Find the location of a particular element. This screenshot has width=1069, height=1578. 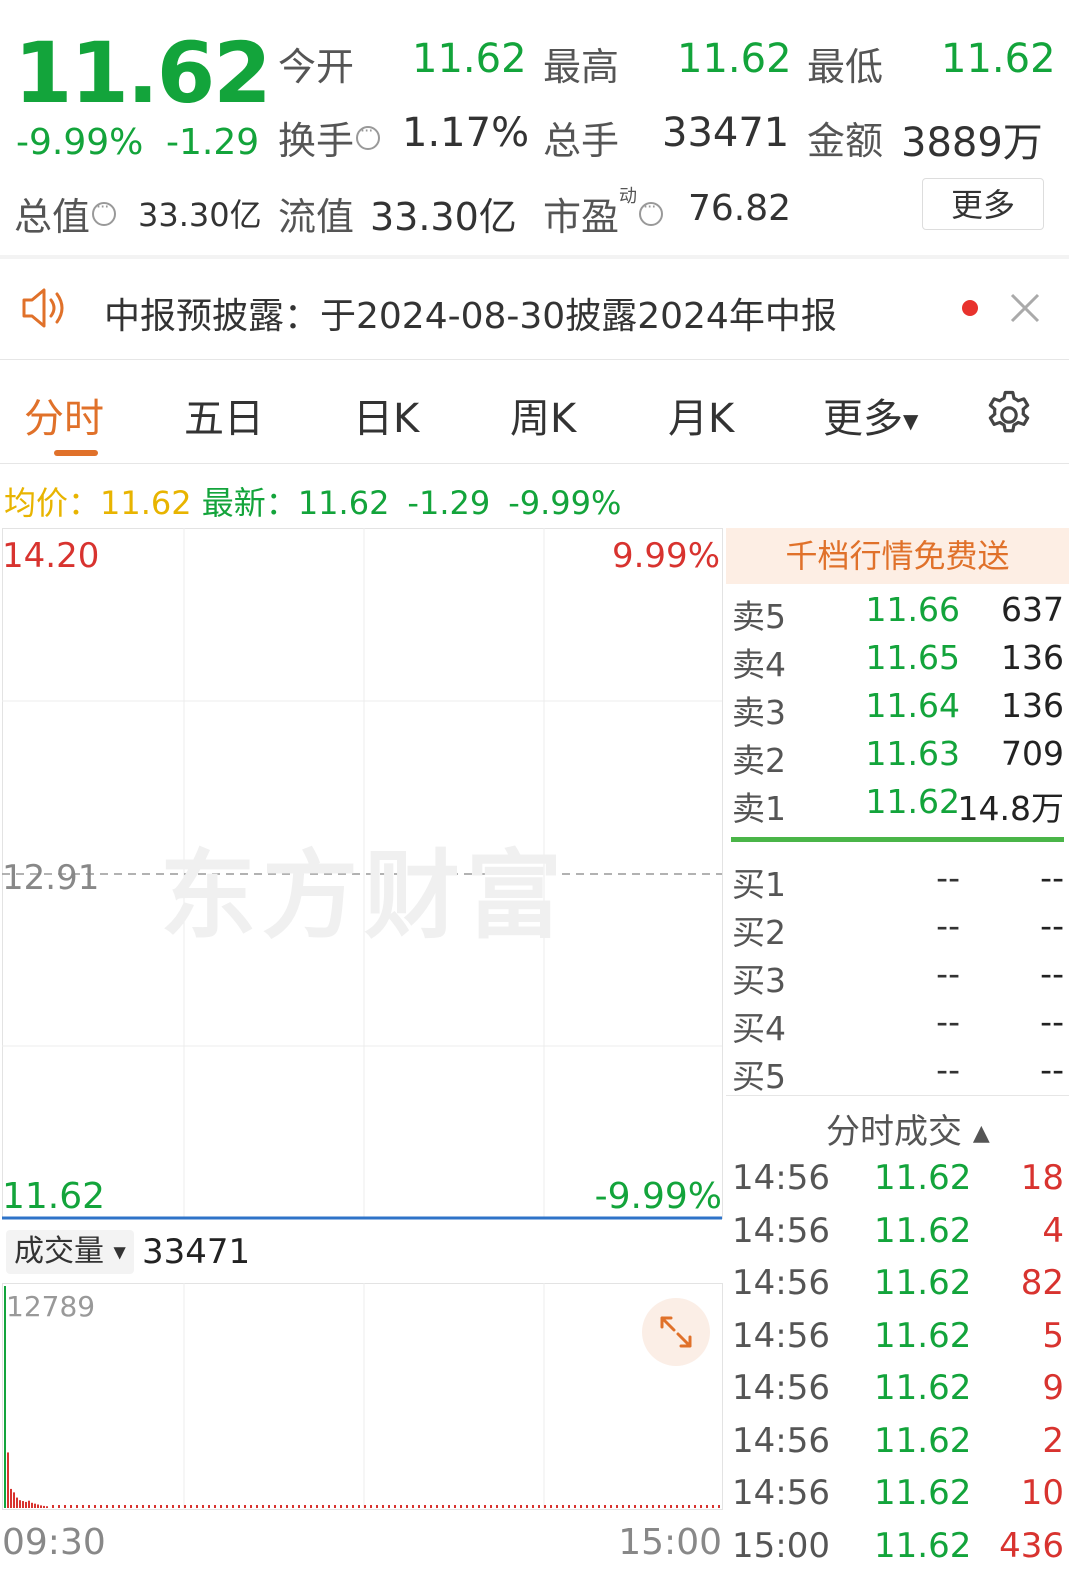

turnover-value: 1.17% is located at coordinates (466, 133).